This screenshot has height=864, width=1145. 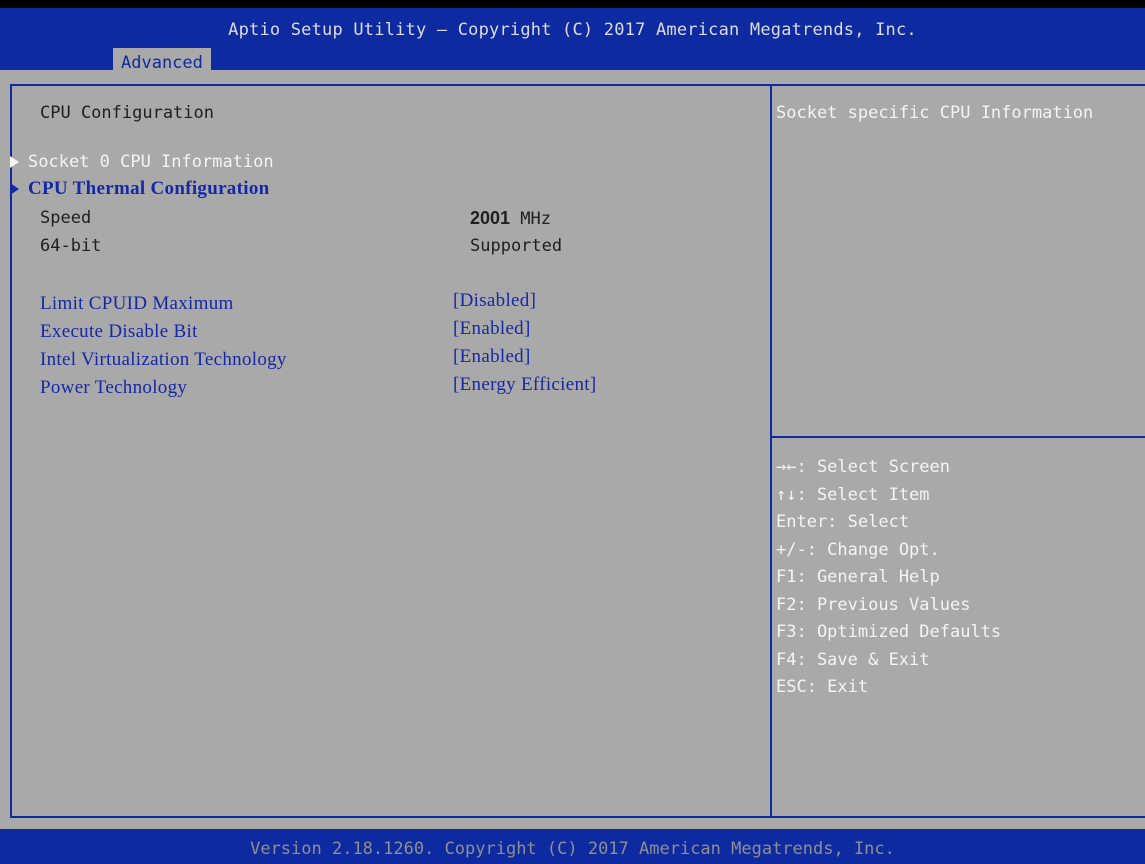 I want to click on option-limit-cpuid-maximum: Limit CPUID Maximum, so click(x=137, y=304).